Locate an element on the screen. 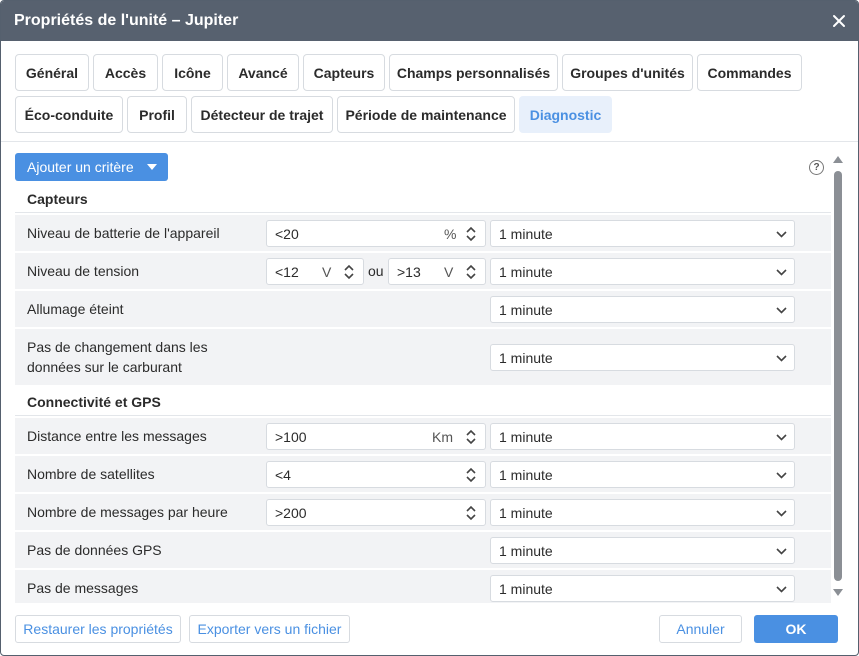  criterion-label: Nombre de messages par heure is located at coordinates (127, 512).